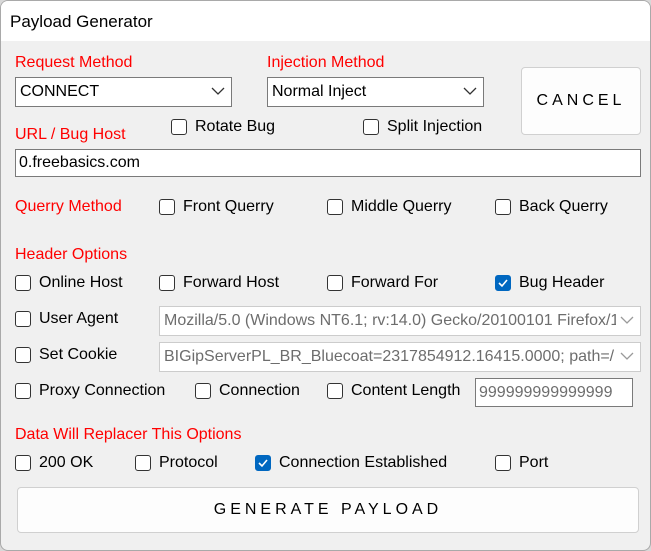 The image size is (651, 551). Describe the element at coordinates (435, 126) in the screenshot. I see `split-injection-label: Split Injection` at that location.